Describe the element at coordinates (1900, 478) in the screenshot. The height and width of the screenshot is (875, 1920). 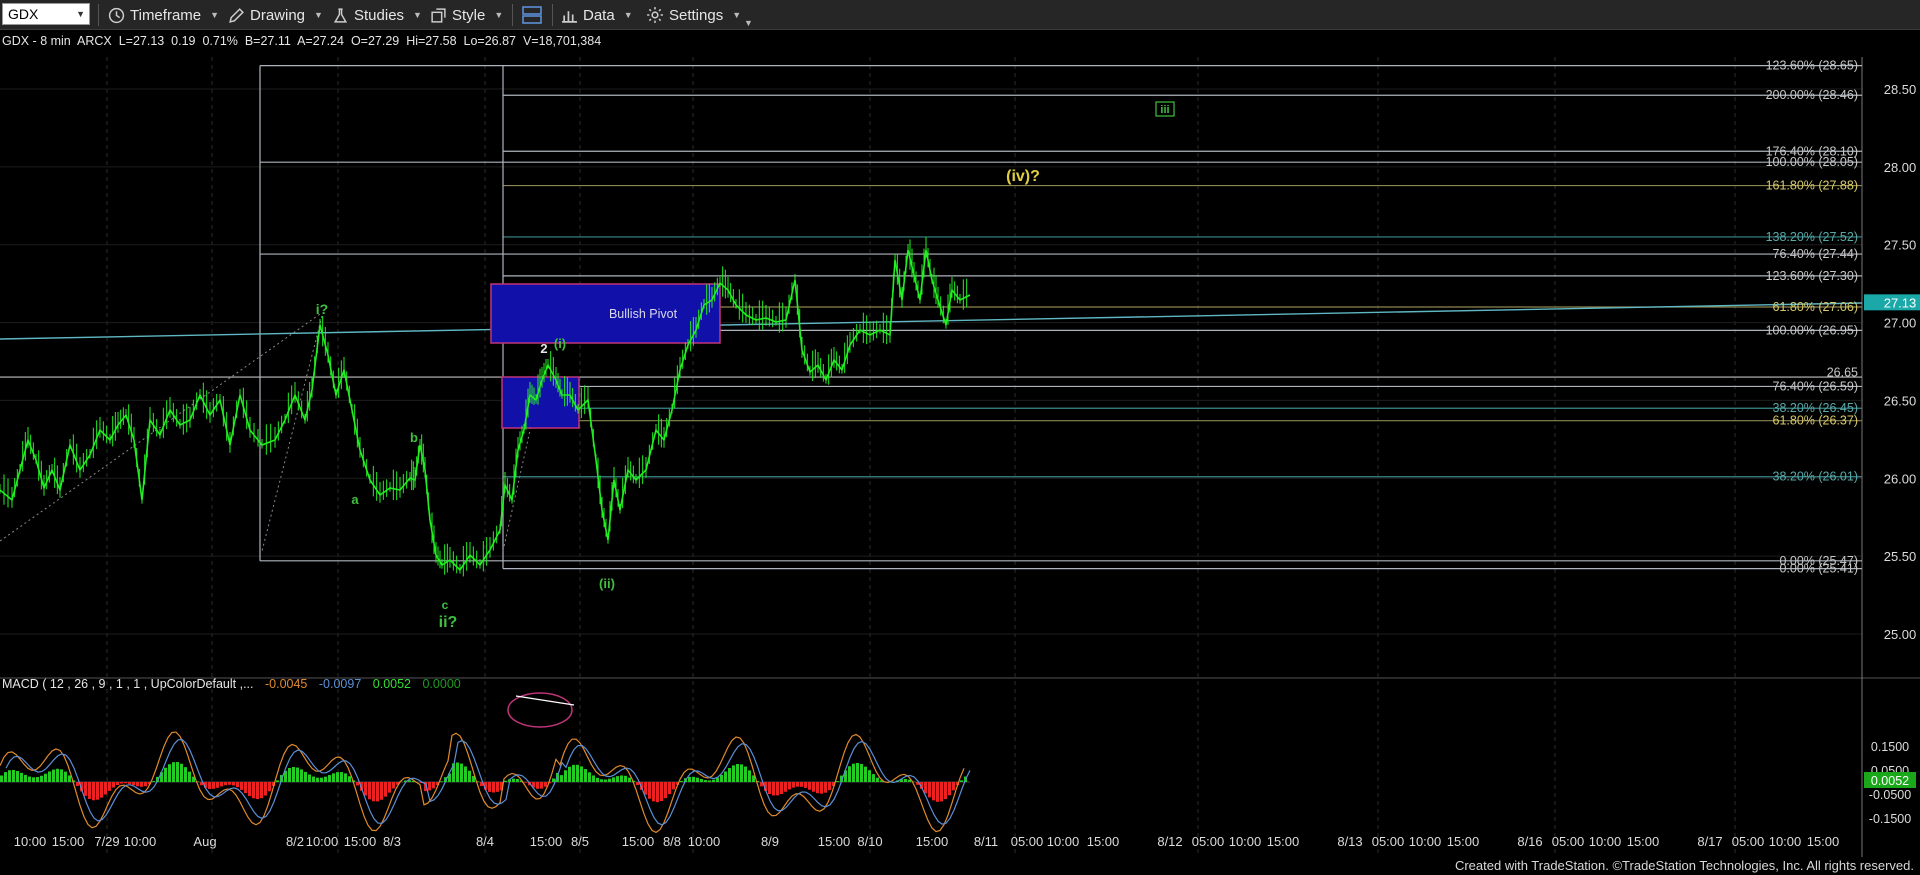
I see `price-axis-label: 26.00` at that location.